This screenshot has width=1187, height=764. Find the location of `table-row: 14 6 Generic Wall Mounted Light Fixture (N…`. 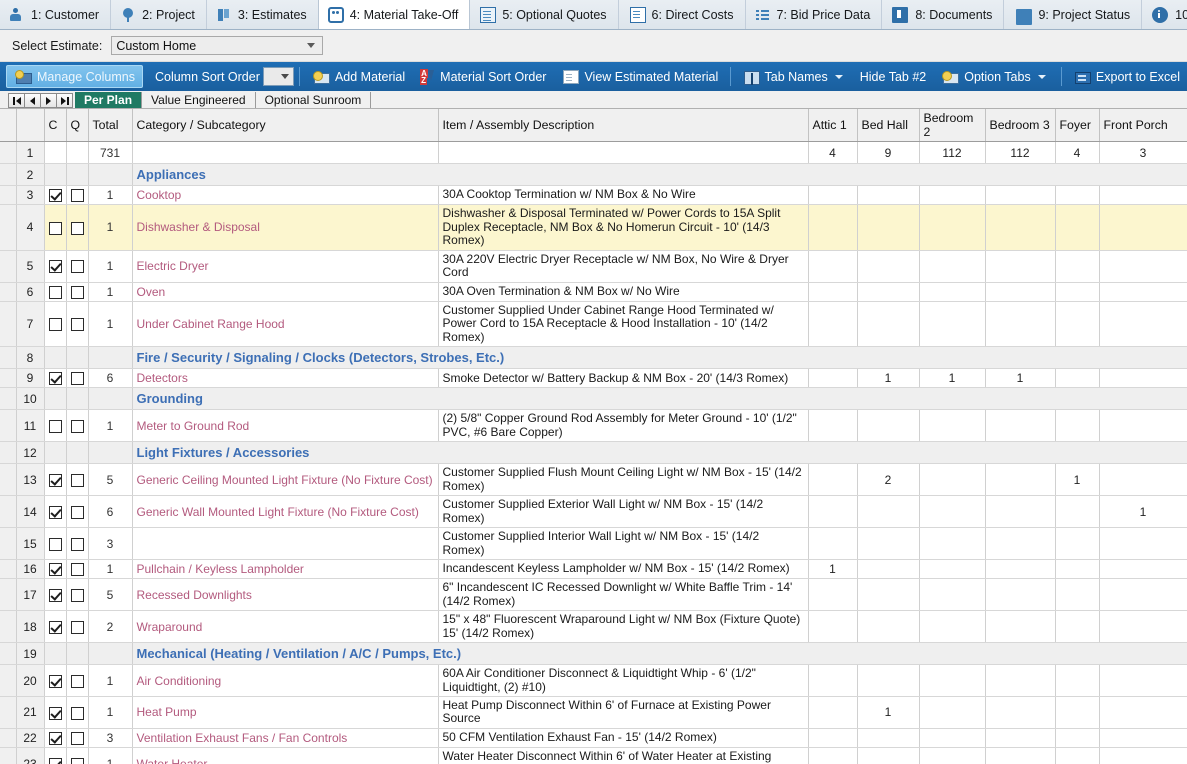

table-row: 14 6 Generic Wall Mounted Light Fixture (N… is located at coordinates (593, 512).